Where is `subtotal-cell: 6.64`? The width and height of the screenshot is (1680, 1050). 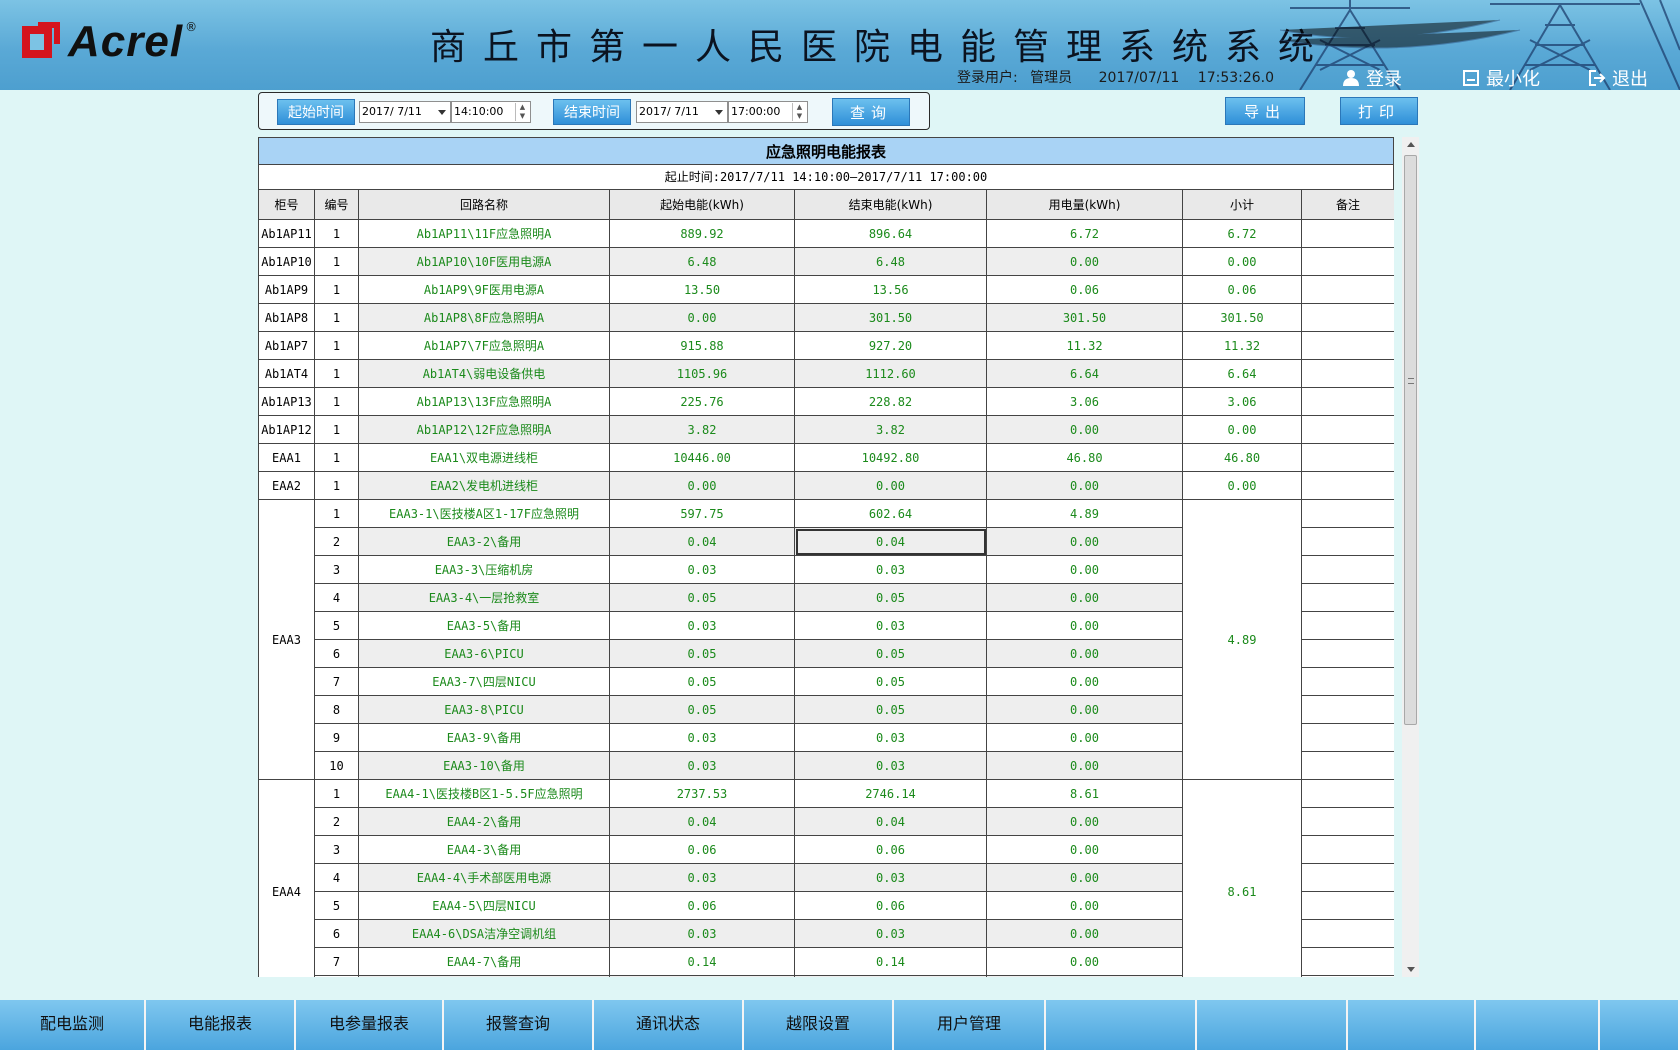 subtotal-cell: 6.64 is located at coordinates (1242, 373).